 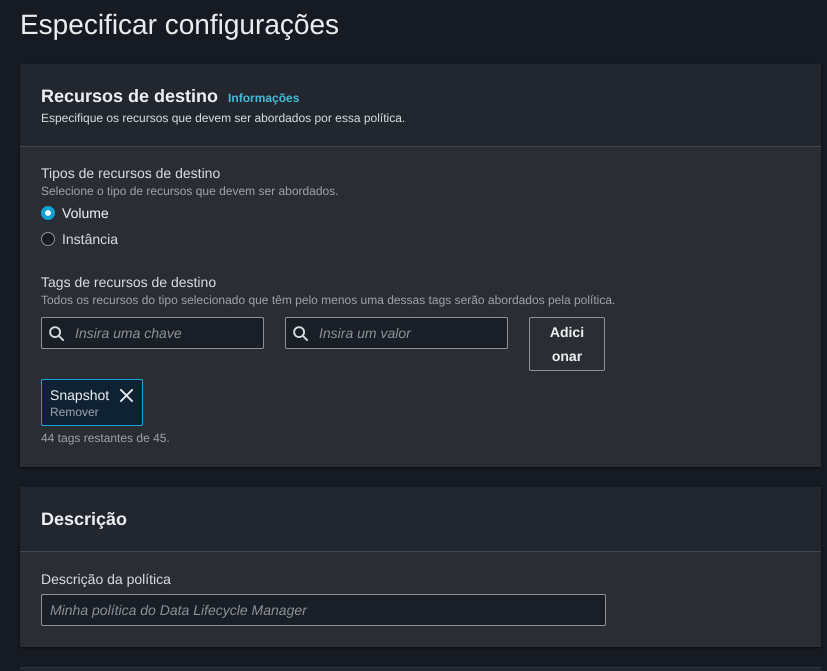 I want to click on close-icon, so click(x=126, y=395).